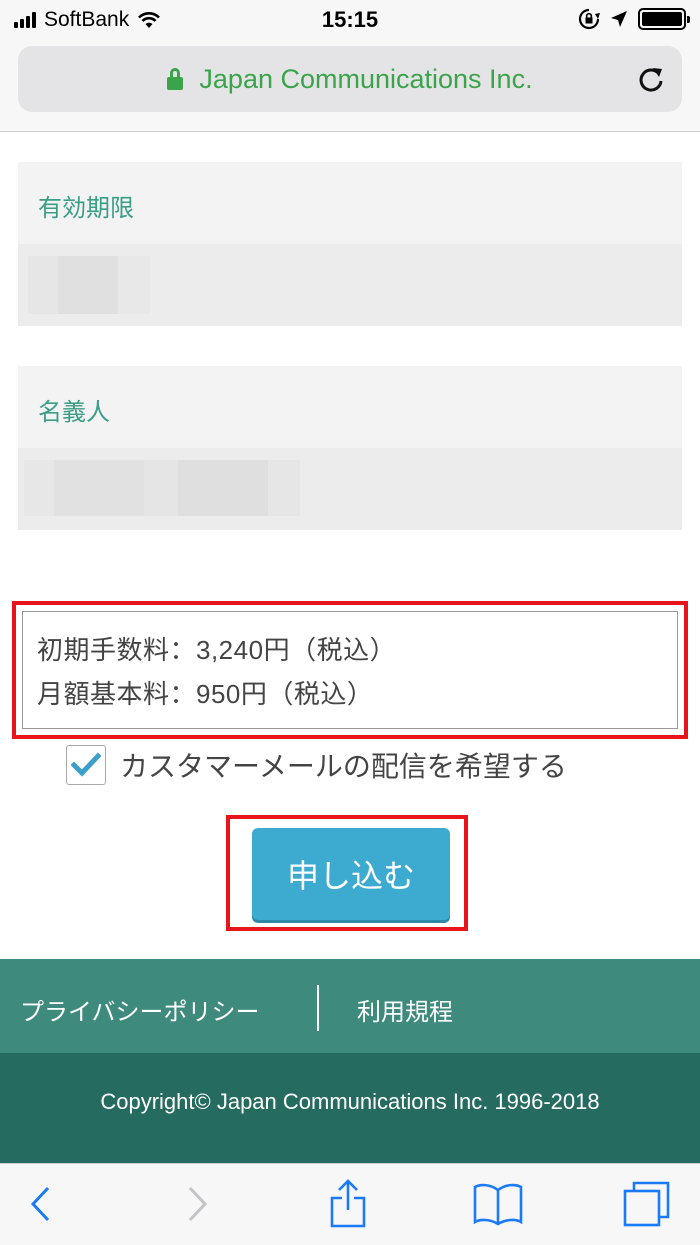 This screenshot has height=1245, width=700. What do you see at coordinates (318, 1008) in the screenshot?
I see `footer-divider` at bounding box center [318, 1008].